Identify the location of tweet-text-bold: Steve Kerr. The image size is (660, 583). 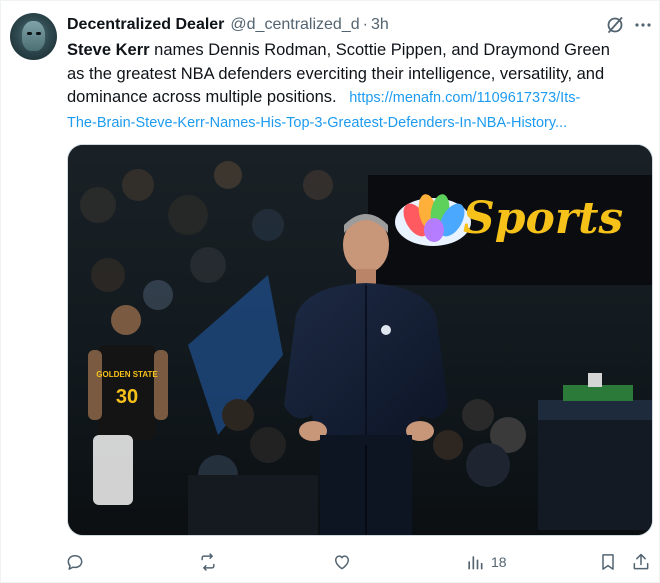
(108, 50).